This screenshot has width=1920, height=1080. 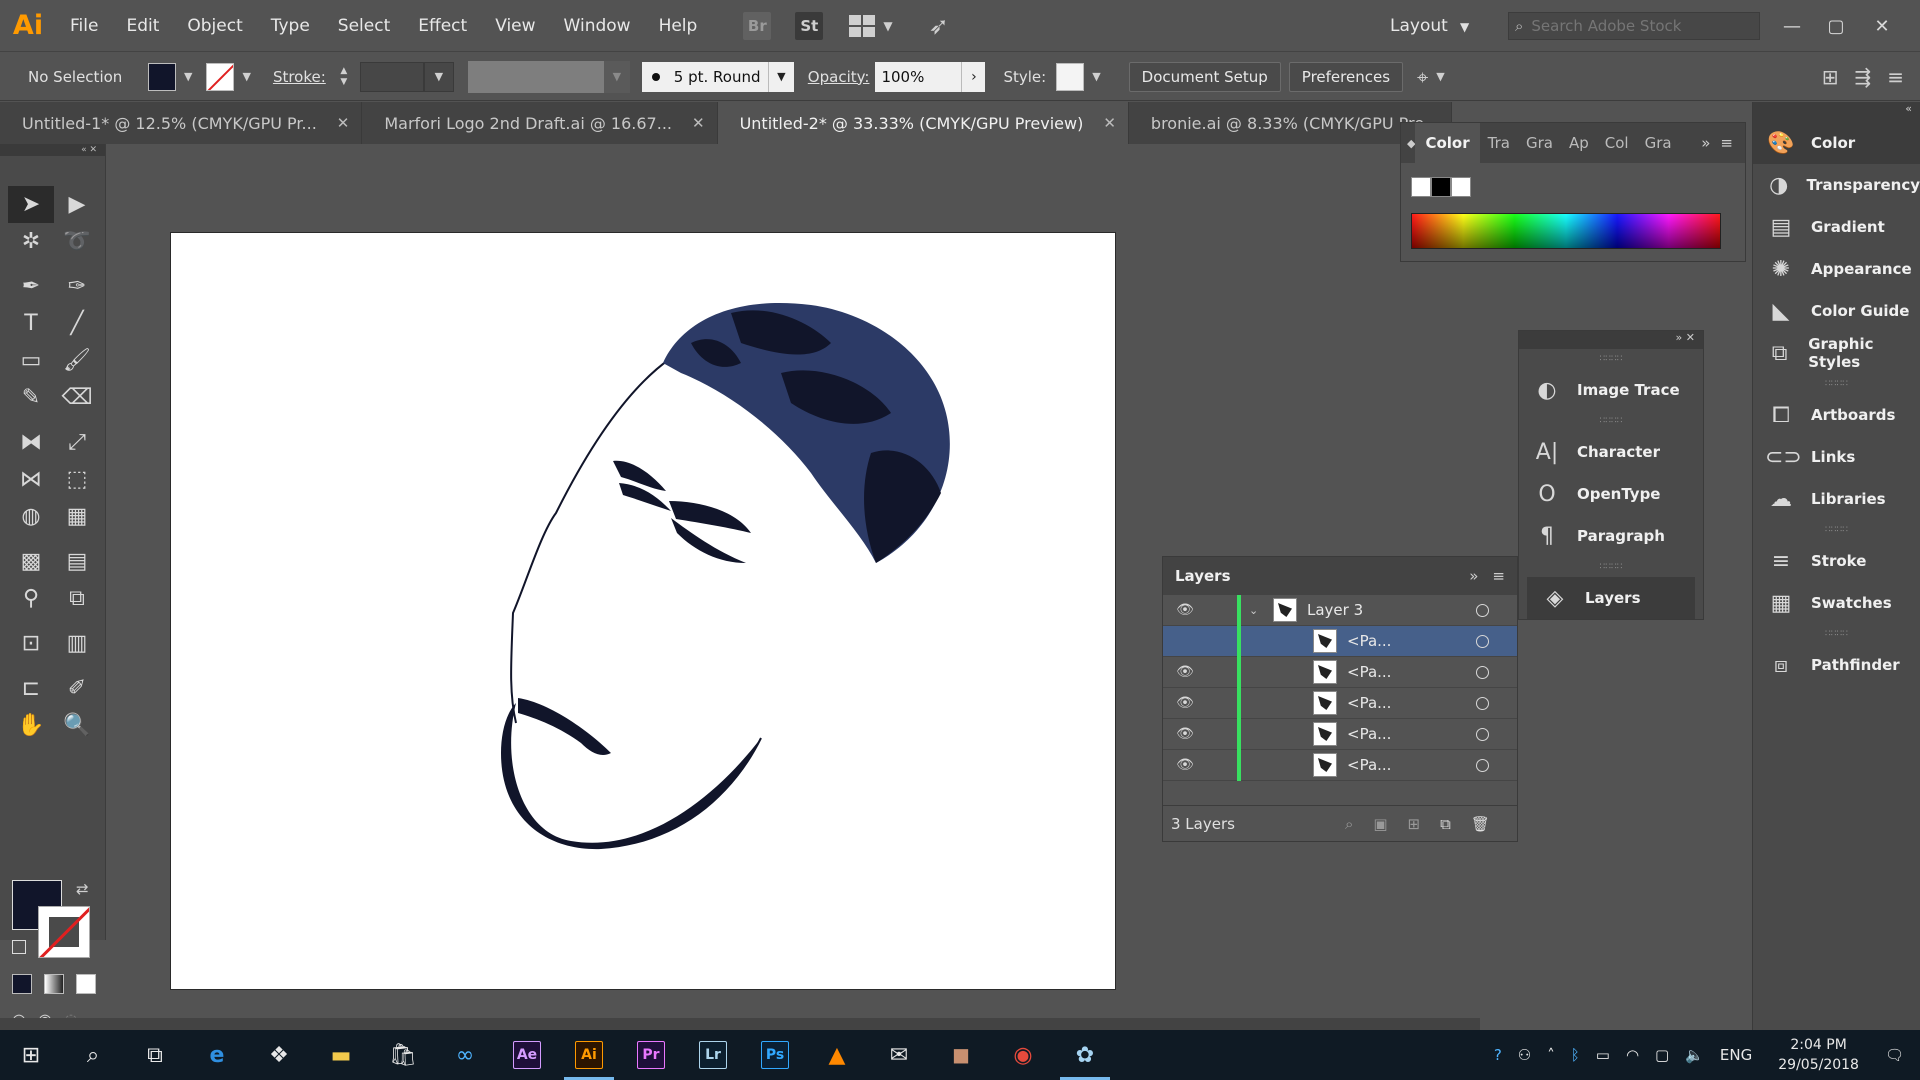 I want to click on variable-width-profile, so click(x=535, y=76).